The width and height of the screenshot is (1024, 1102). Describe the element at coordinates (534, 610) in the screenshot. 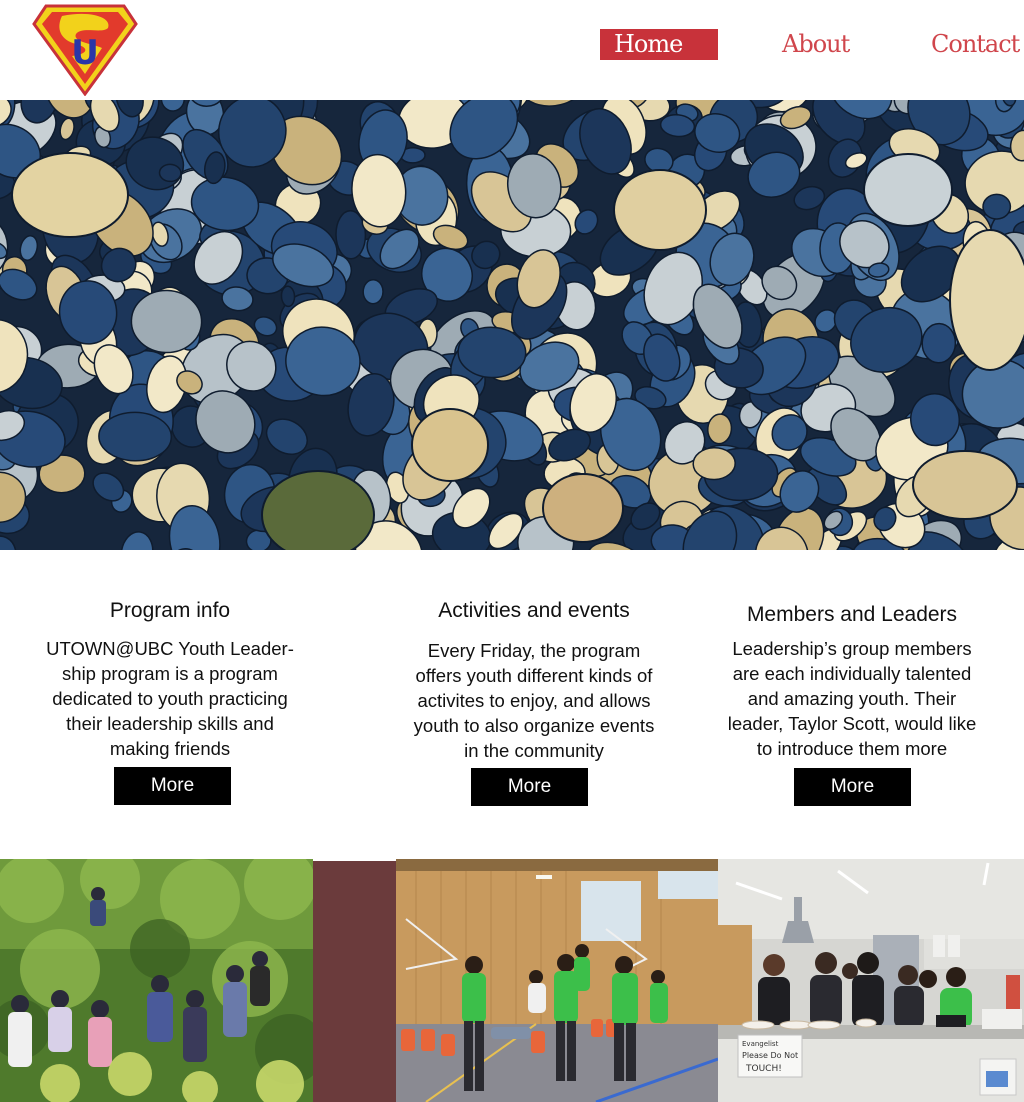

I see `activities-title: Activities and events` at that location.